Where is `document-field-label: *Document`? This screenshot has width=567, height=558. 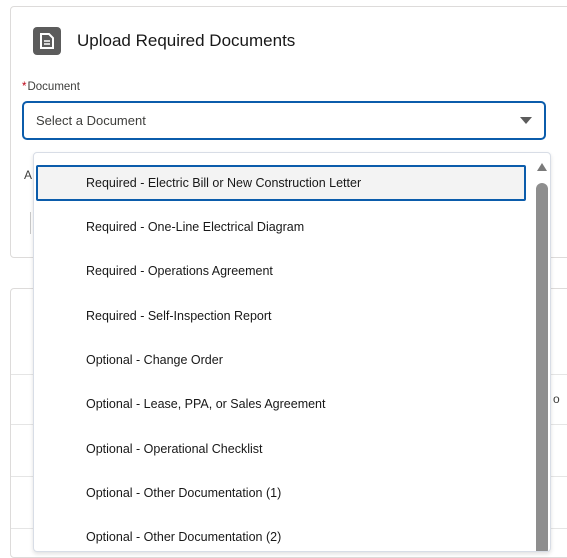 document-field-label: *Document is located at coordinates (51, 87).